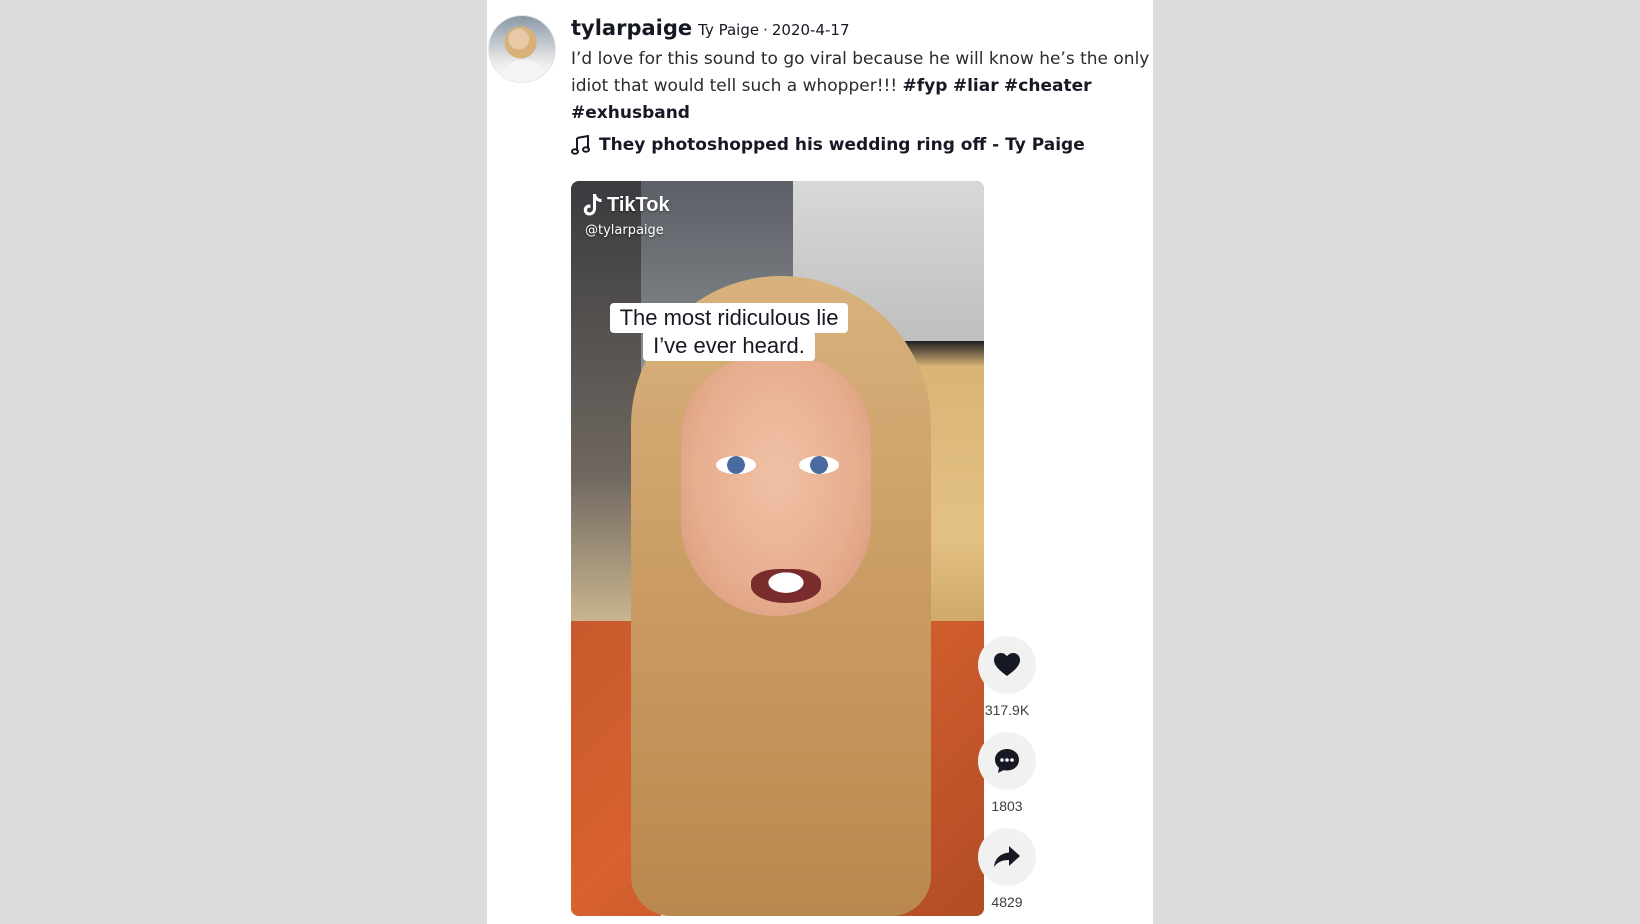 The width and height of the screenshot is (1640, 924). What do you see at coordinates (729, 318) in the screenshot?
I see `overlay-line: The most ridiculous lie` at bounding box center [729, 318].